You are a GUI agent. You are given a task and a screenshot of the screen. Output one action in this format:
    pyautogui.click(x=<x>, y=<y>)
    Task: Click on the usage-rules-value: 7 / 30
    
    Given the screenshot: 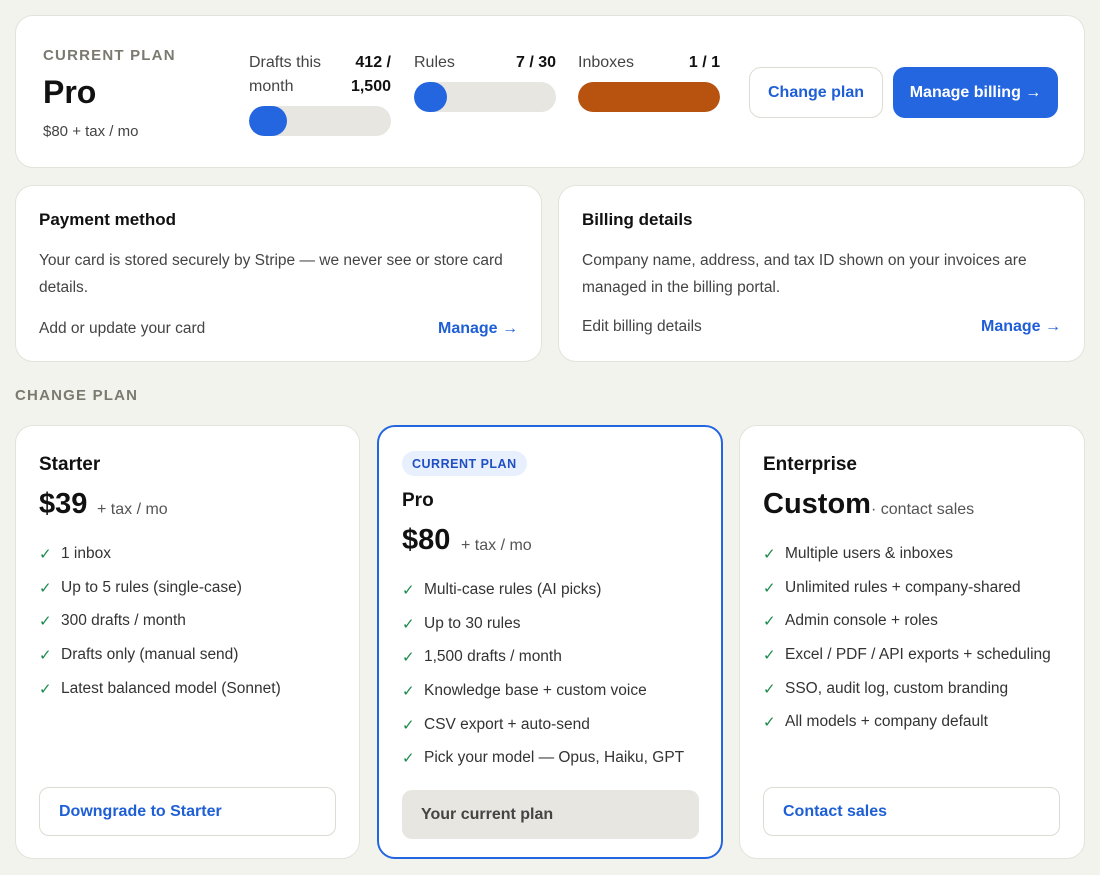 What is the action you would take?
    pyautogui.click(x=535, y=62)
    